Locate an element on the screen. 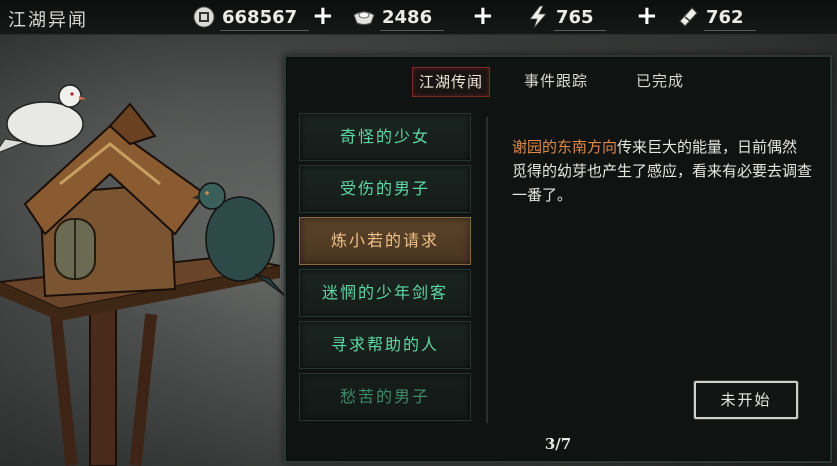 This screenshot has width=837, height=466. add-energy-button: + is located at coordinates (647, 16).